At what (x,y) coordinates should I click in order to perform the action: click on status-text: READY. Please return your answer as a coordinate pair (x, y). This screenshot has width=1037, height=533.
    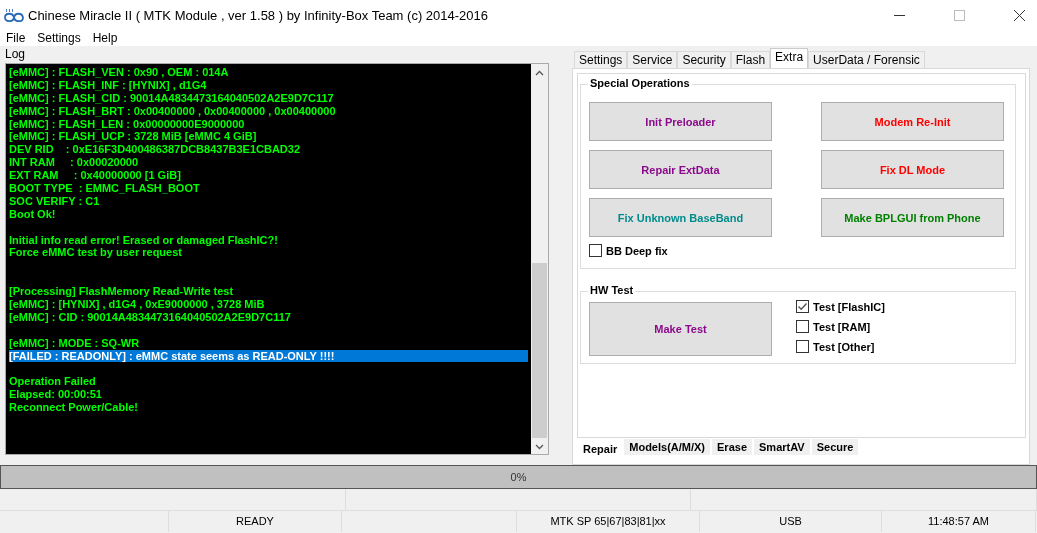
    Looking at the image, I should click on (255, 521).